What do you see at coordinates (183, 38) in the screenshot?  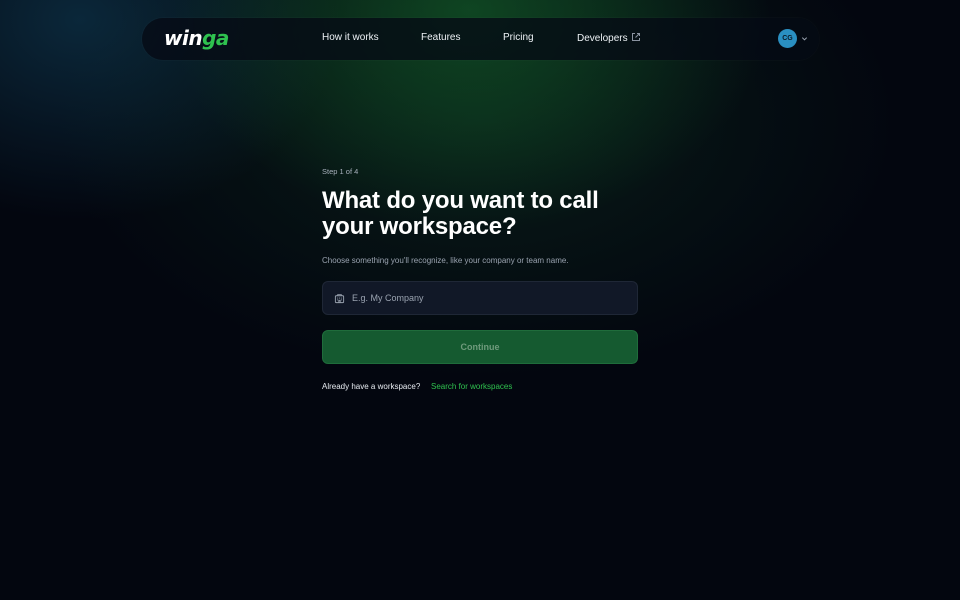 I see `logo-text-main: win` at bounding box center [183, 38].